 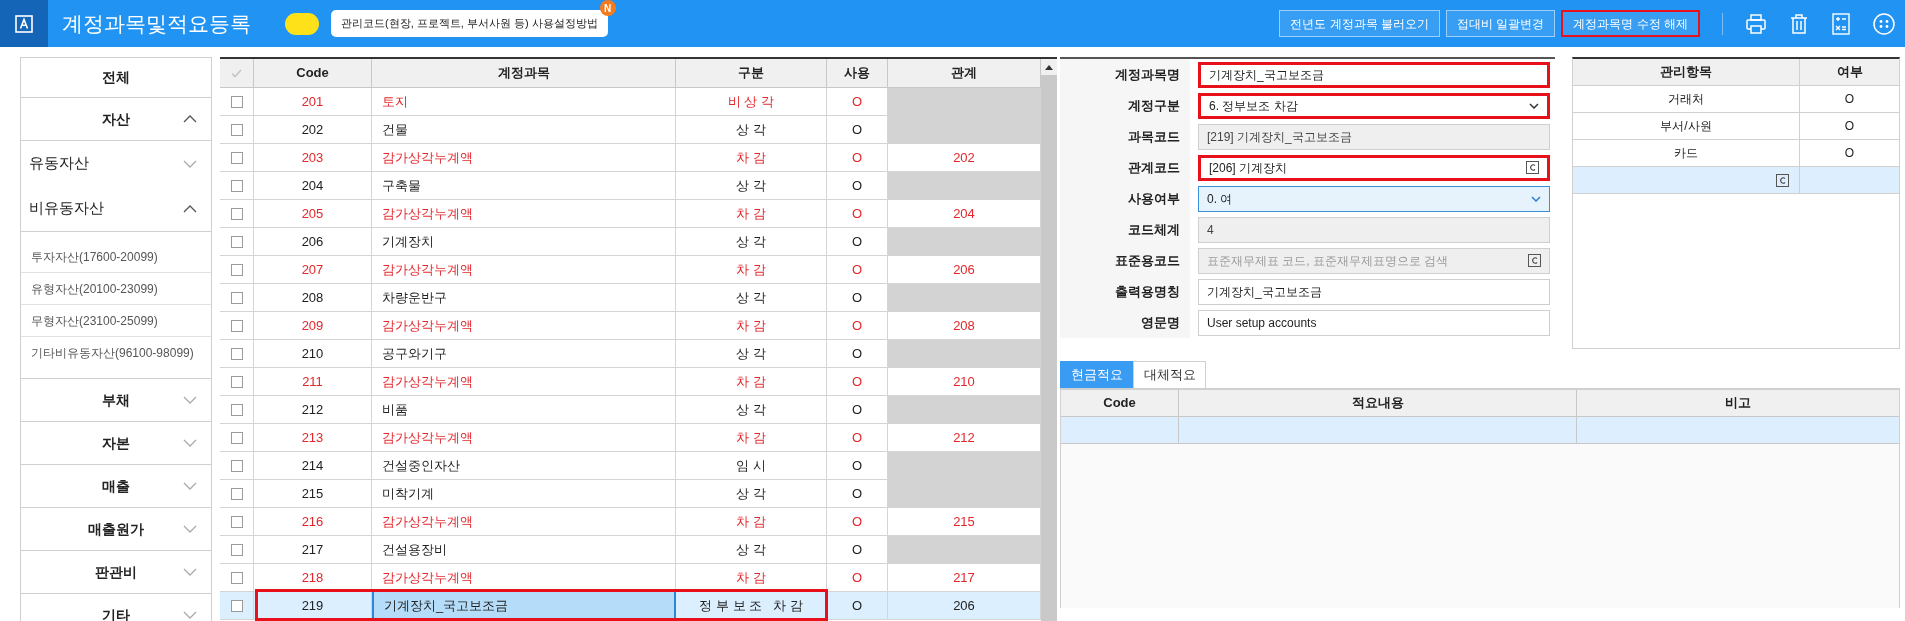 What do you see at coordinates (524, 157) in the screenshot?
I see `name-cell: 감가상각누계액` at bounding box center [524, 157].